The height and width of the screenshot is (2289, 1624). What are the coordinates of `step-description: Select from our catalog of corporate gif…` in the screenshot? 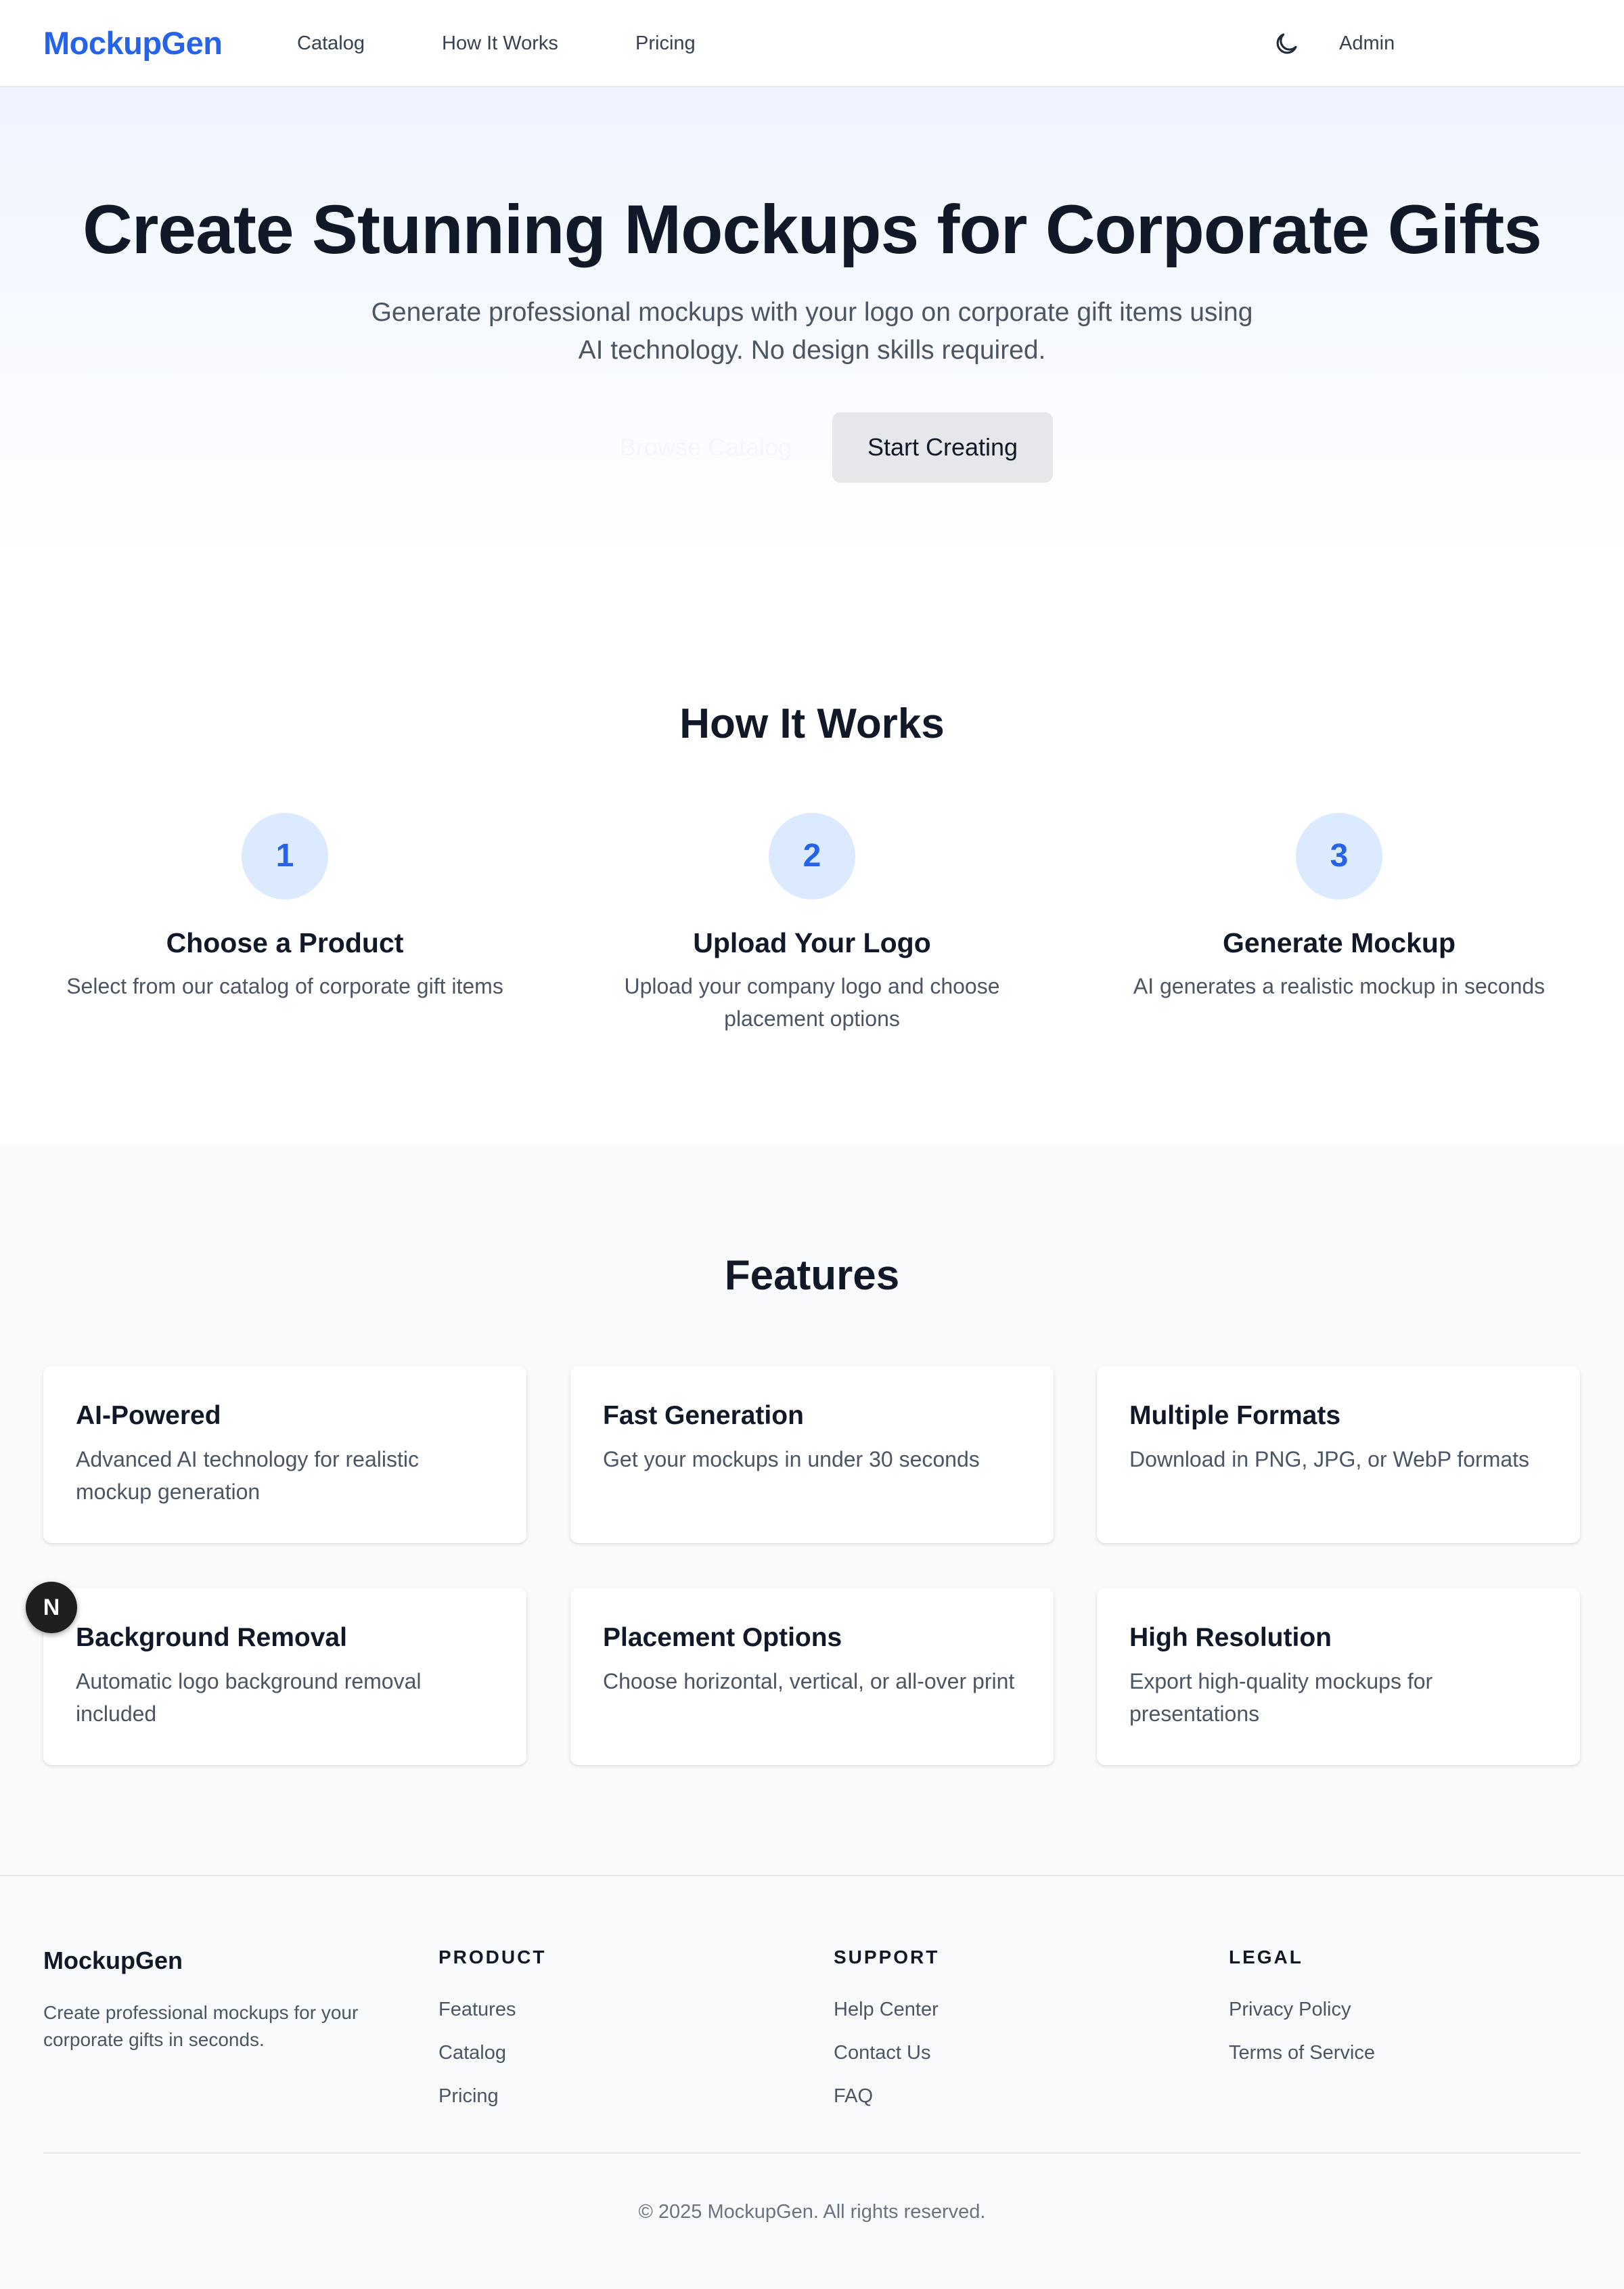 It's located at (284, 986).